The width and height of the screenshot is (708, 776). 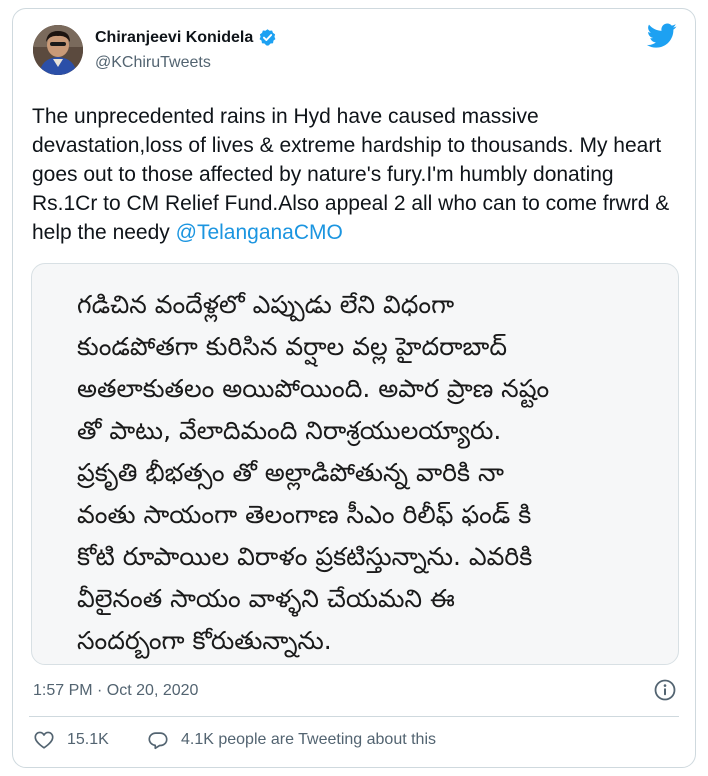 I want to click on name-row: Chiranjeevi Konidela, so click(x=186, y=37).